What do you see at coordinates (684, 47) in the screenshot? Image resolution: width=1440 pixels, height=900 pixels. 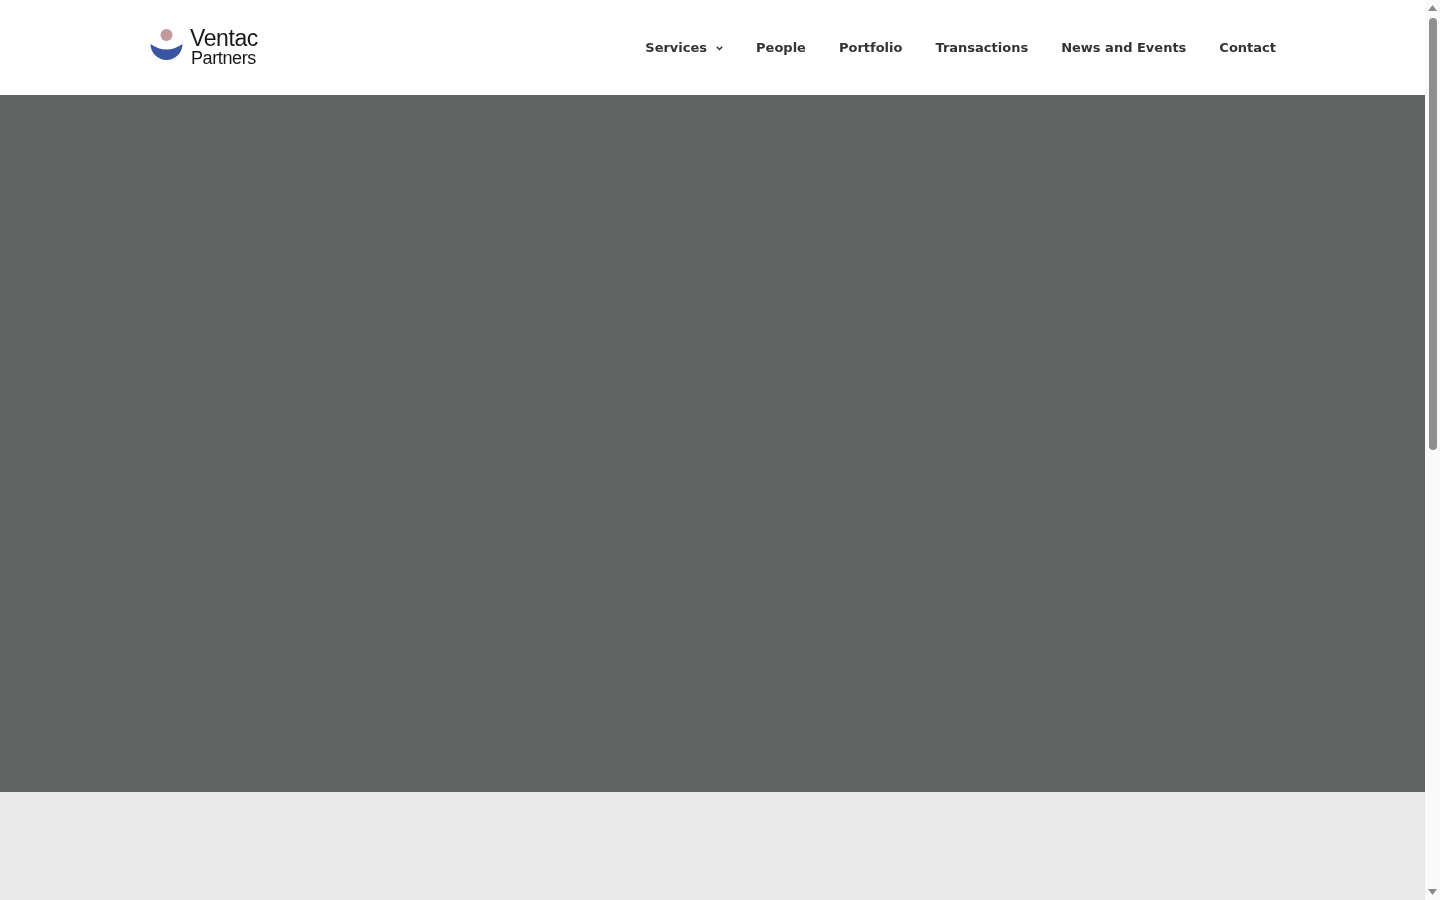 I see `nav-dropdown: Services` at bounding box center [684, 47].